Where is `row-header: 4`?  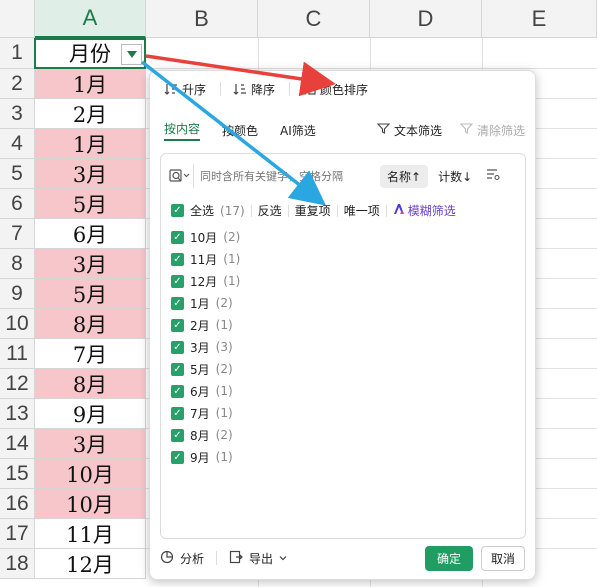 row-header: 4 is located at coordinates (17, 144).